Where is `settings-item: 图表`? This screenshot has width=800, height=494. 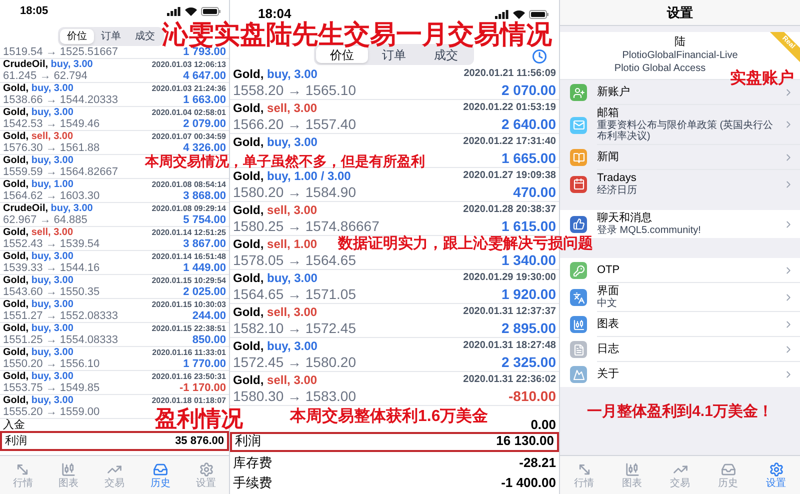 settings-item: 图表 is located at coordinates (680, 324).